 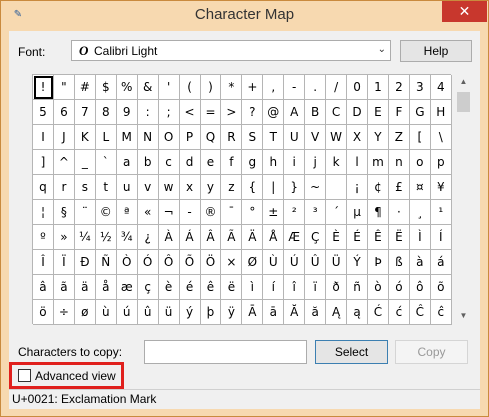 What do you see at coordinates (85, 262) in the screenshot?
I see `character-cell: Ð` at bounding box center [85, 262].